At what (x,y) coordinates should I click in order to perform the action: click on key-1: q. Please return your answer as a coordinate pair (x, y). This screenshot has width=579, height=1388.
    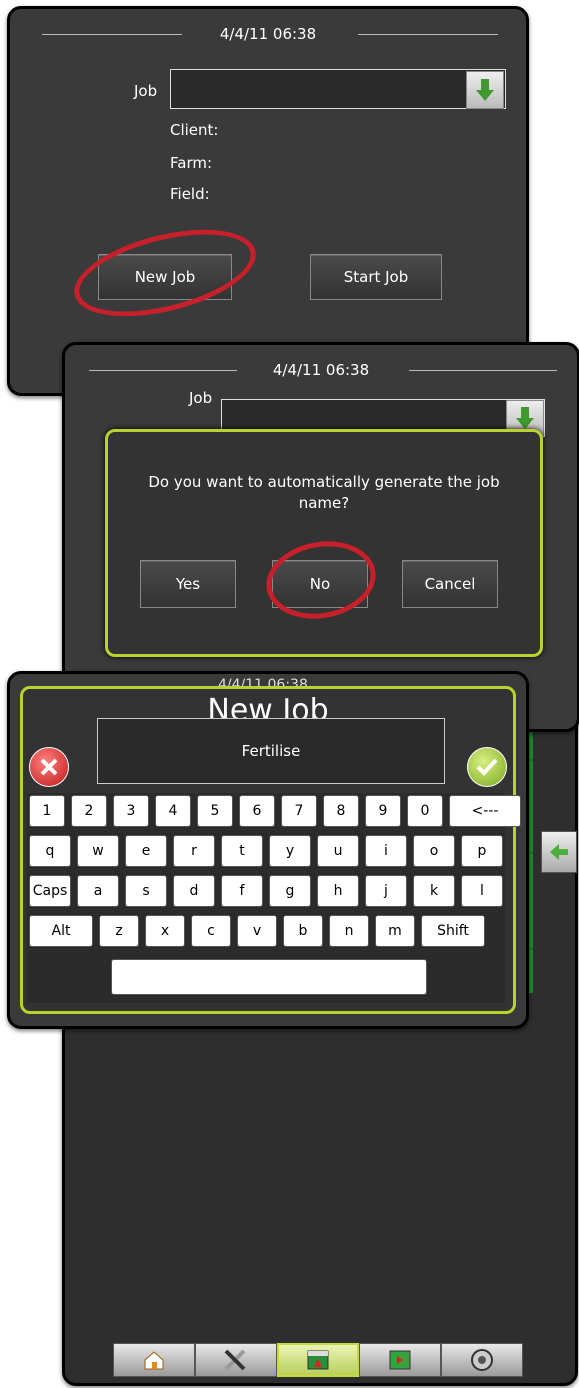
    Looking at the image, I should click on (50, 851).